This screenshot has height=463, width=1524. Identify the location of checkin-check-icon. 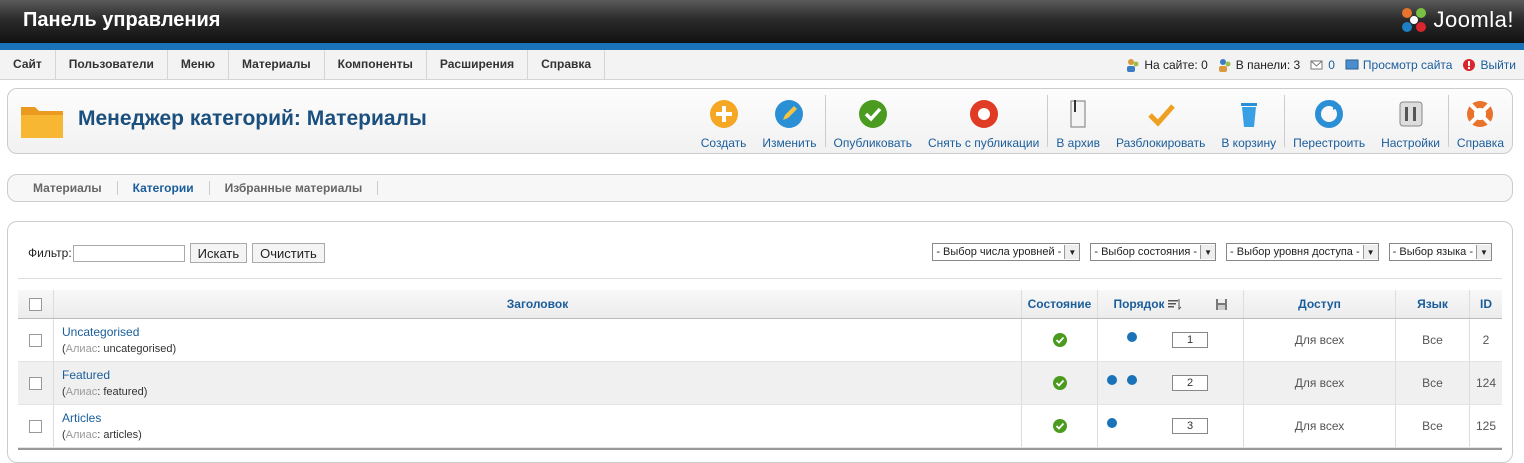
(1161, 115).